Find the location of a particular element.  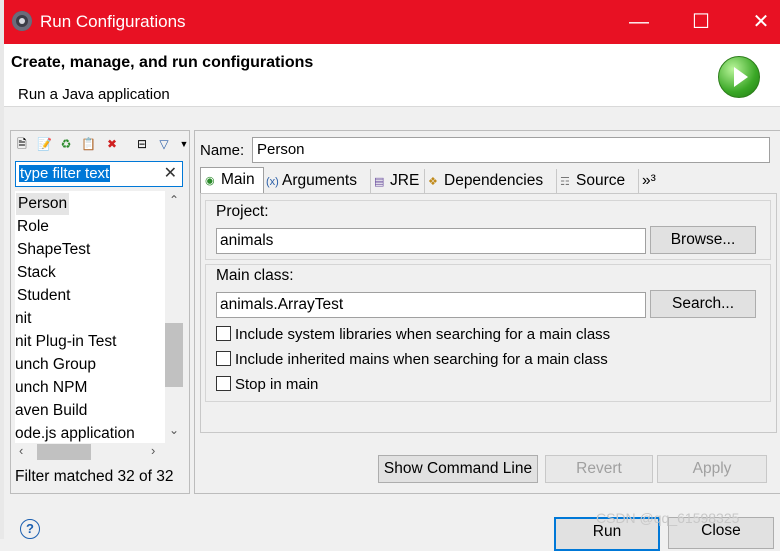

scroll-down-chevron-icon: ⌄ is located at coordinates (174, 430).